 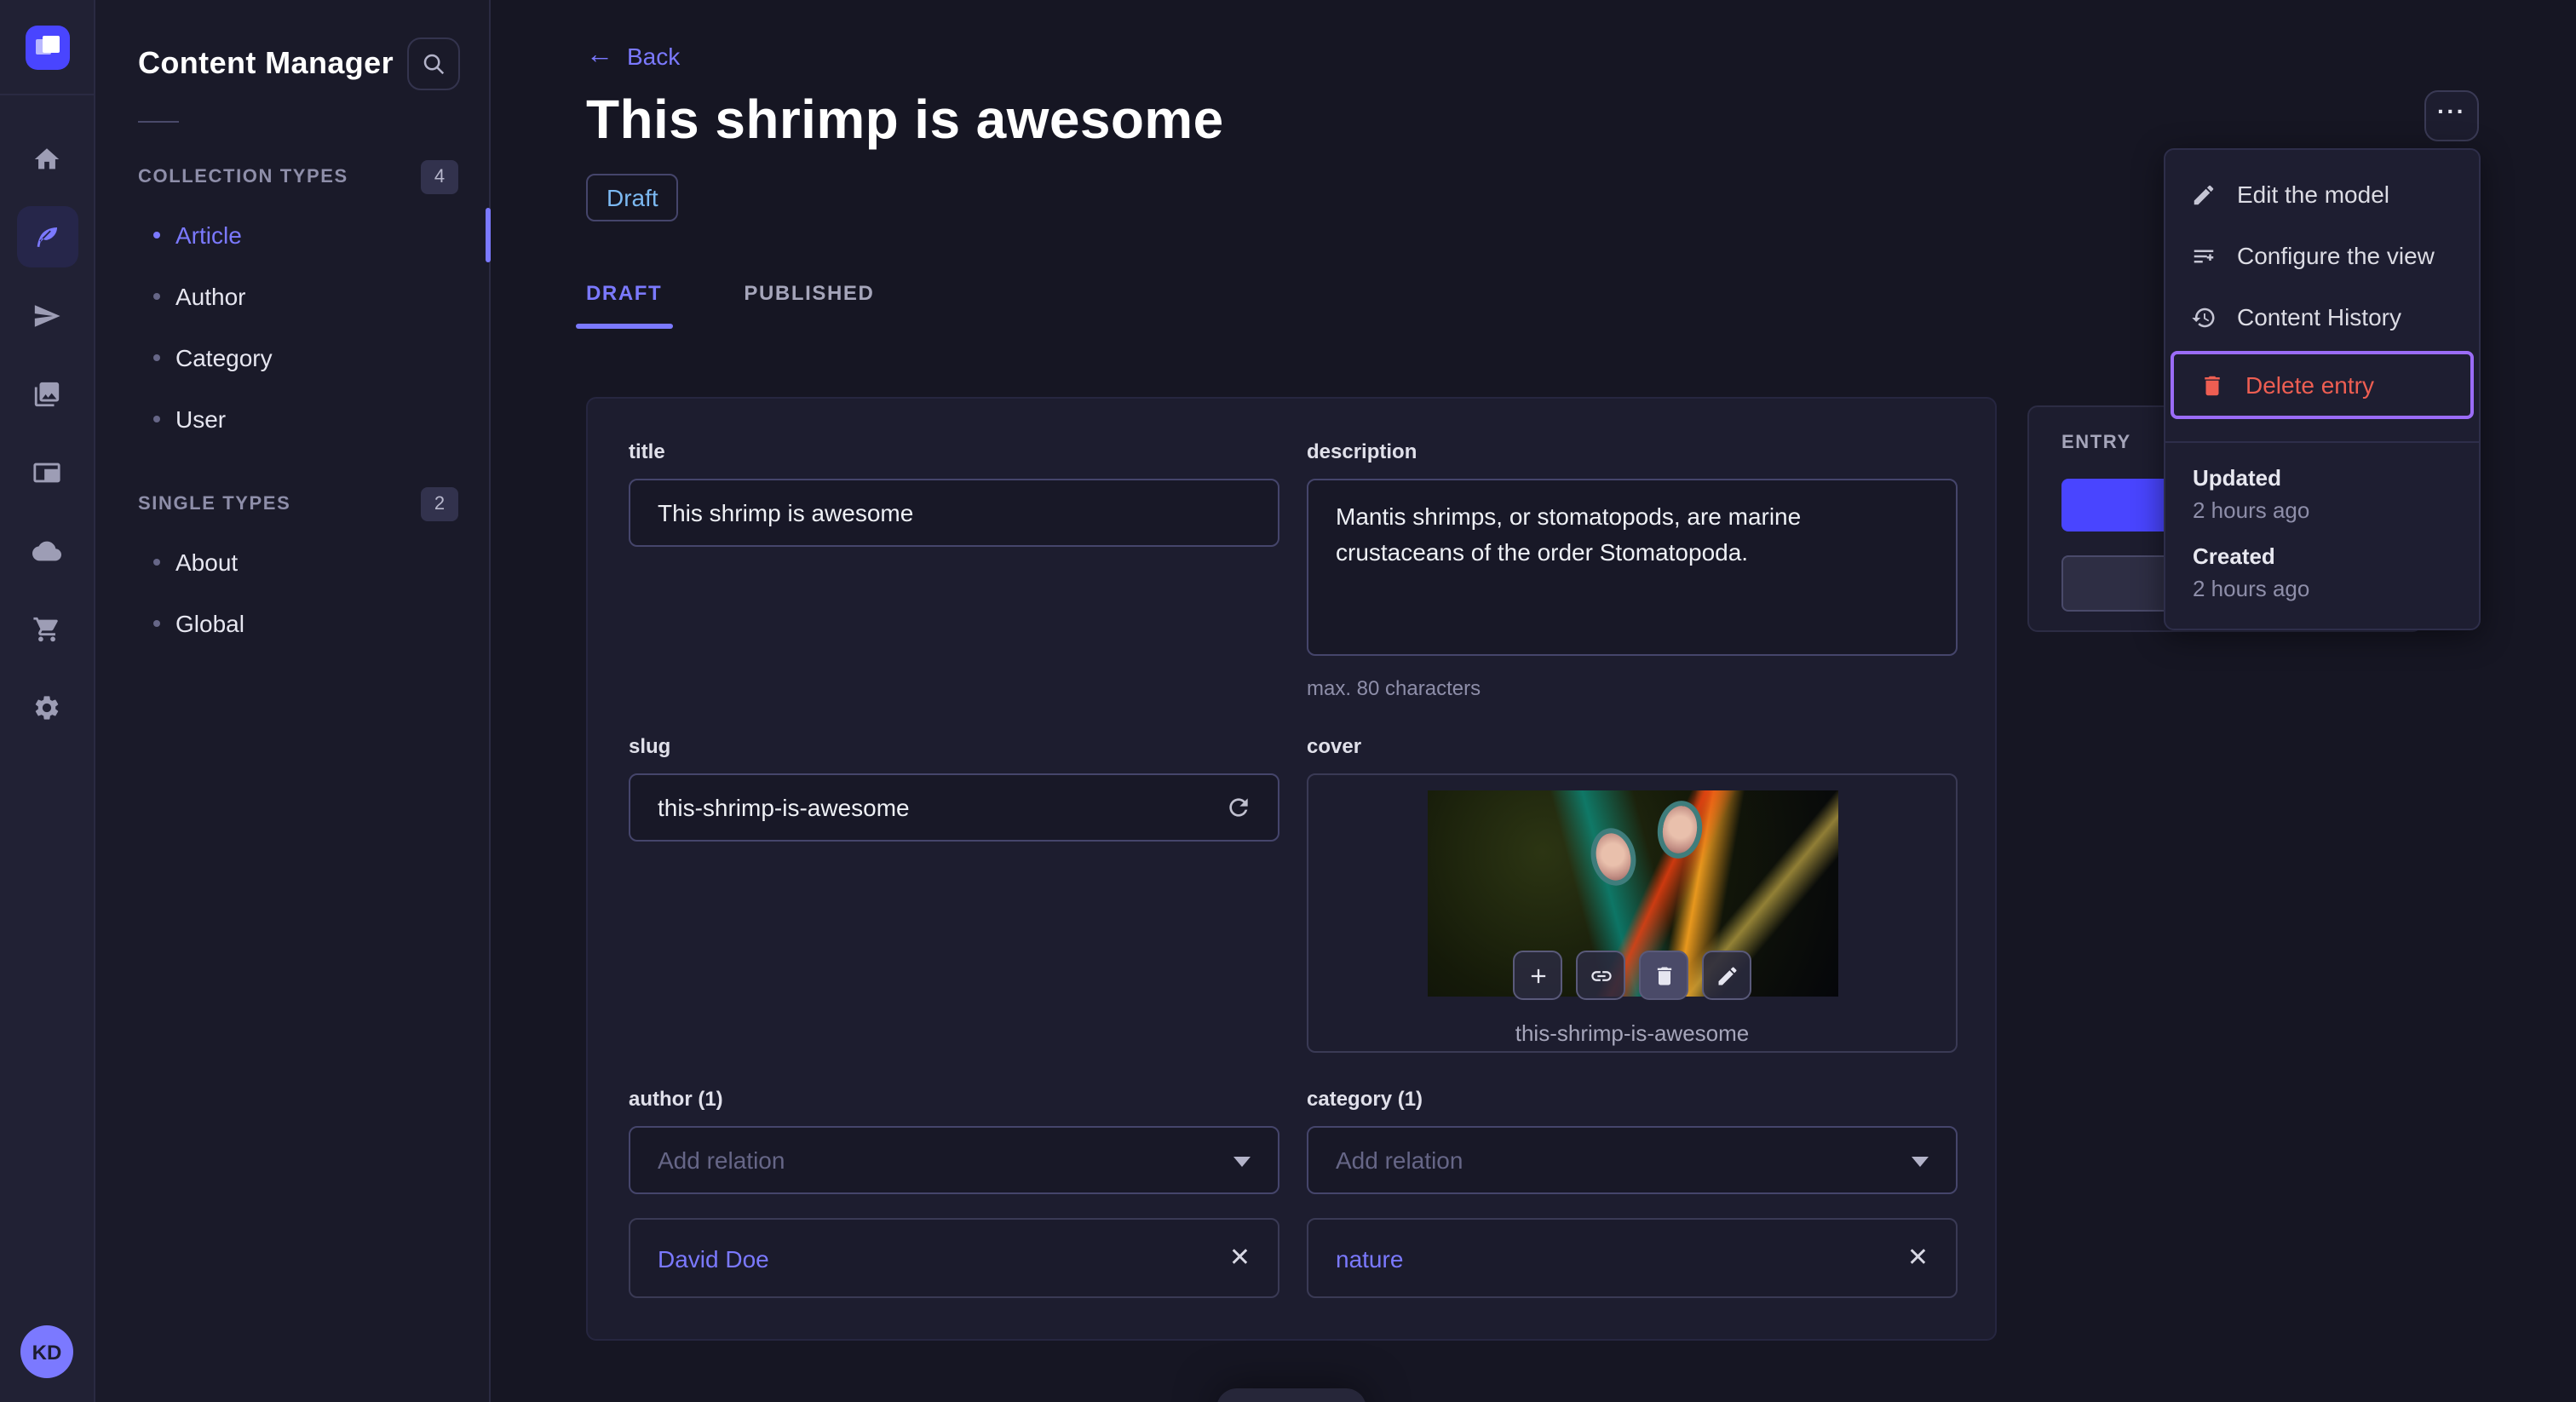 What do you see at coordinates (47, 472) in the screenshot?
I see `content-type-builder-icon` at bounding box center [47, 472].